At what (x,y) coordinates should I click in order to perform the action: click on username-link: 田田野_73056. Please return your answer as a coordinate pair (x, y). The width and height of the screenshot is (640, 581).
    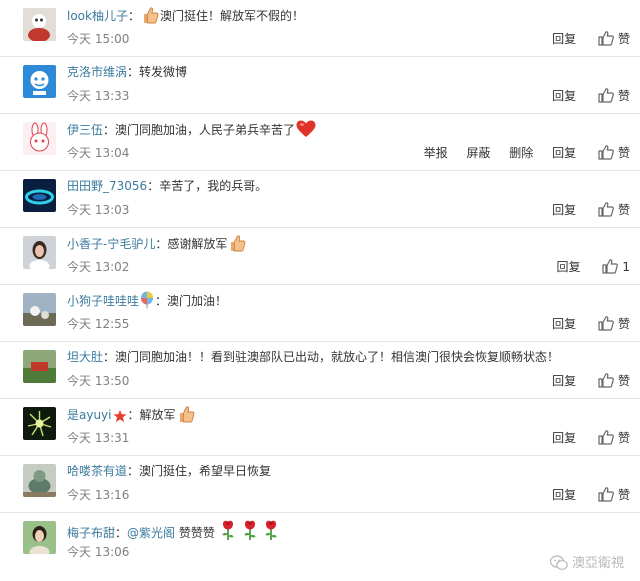
    Looking at the image, I should click on (107, 186).